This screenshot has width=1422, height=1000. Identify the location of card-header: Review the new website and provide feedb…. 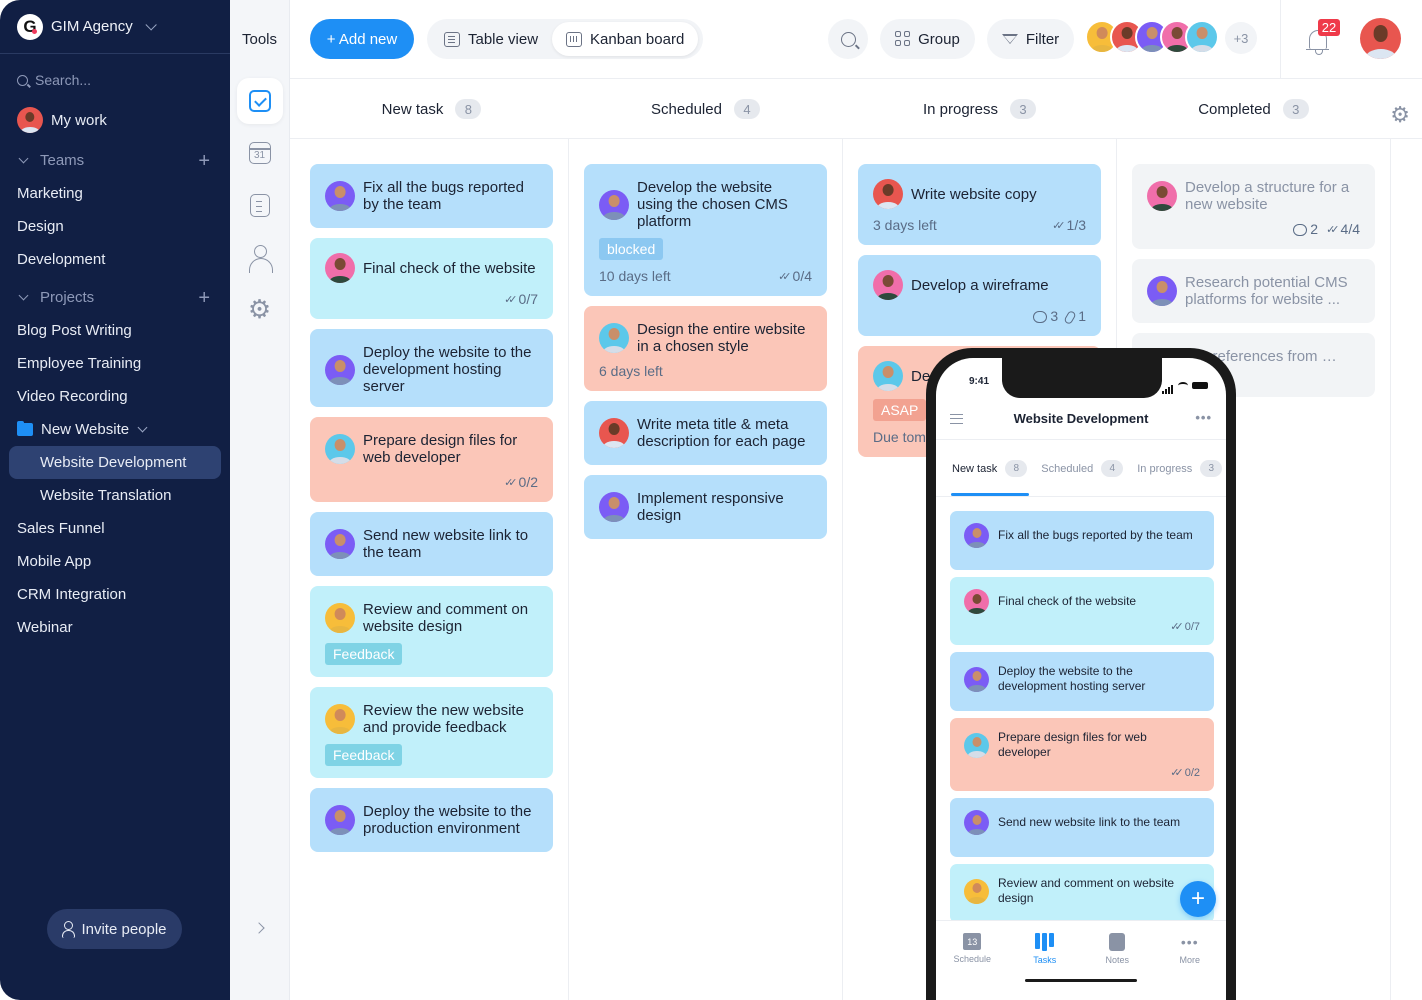
(431, 719).